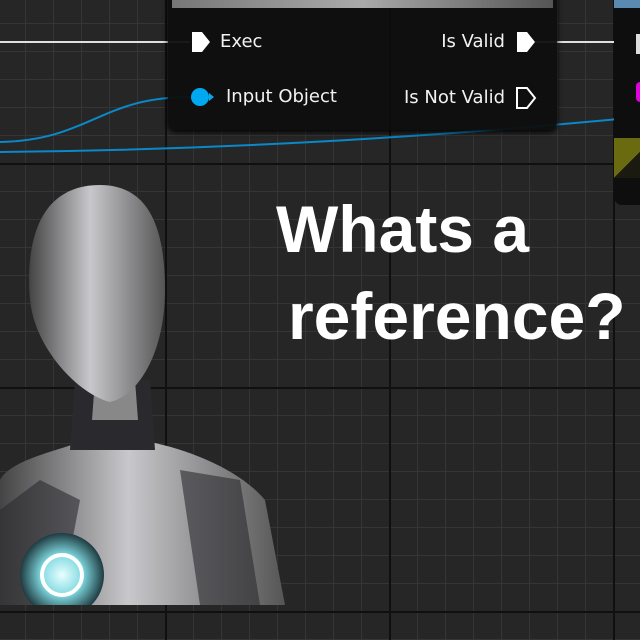 This screenshot has height=640, width=640. Describe the element at coordinates (362, 4) in the screenshot. I see `node-header` at that location.